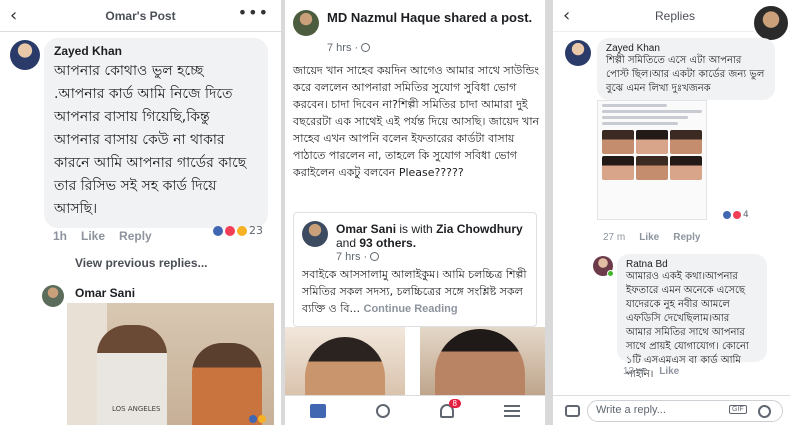  I want to click on shirt-text: LOS ANGELES, so click(136, 409).